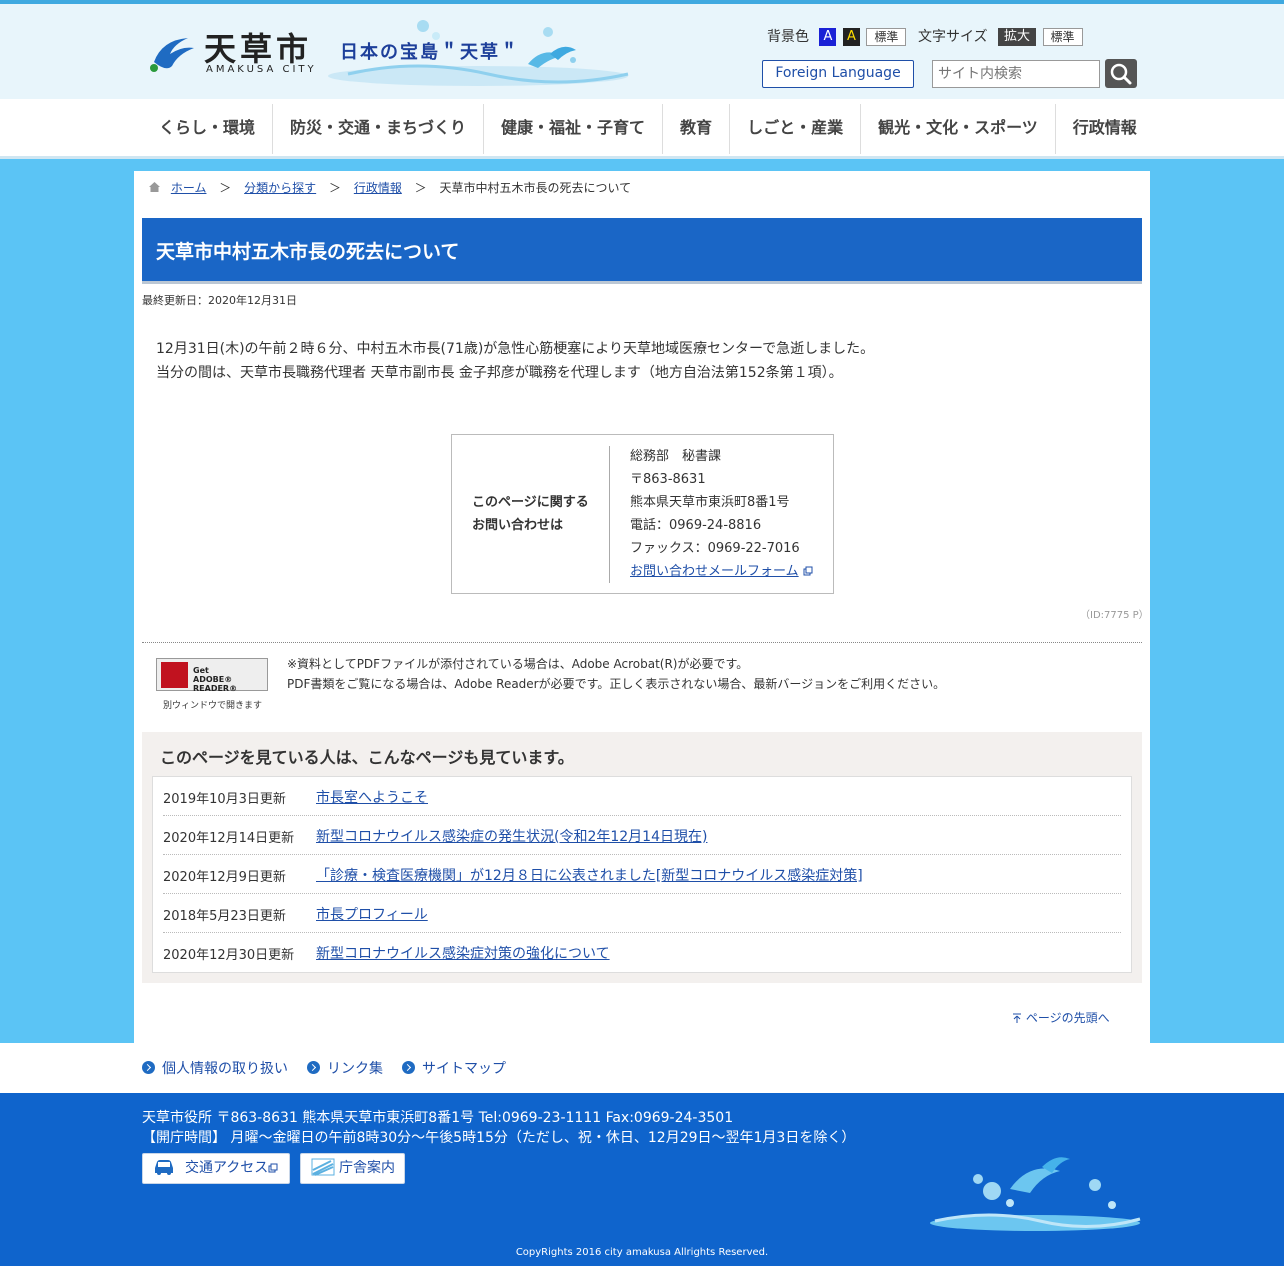  I want to click on arrow-up-icon, so click(1017, 1018).